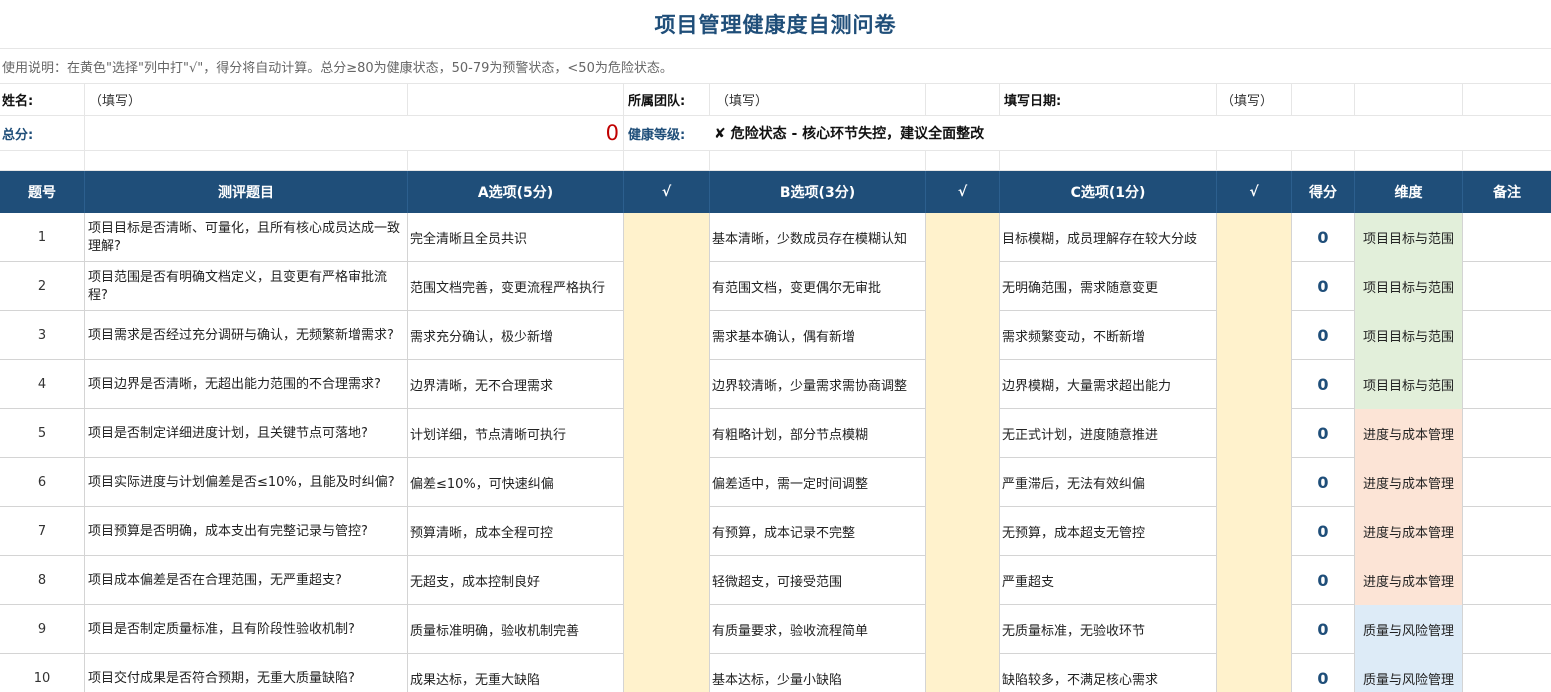  Describe the element at coordinates (818, 286) in the screenshot. I see `option-b-cell: 有范围文档，变更偶尔无审批` at that location.